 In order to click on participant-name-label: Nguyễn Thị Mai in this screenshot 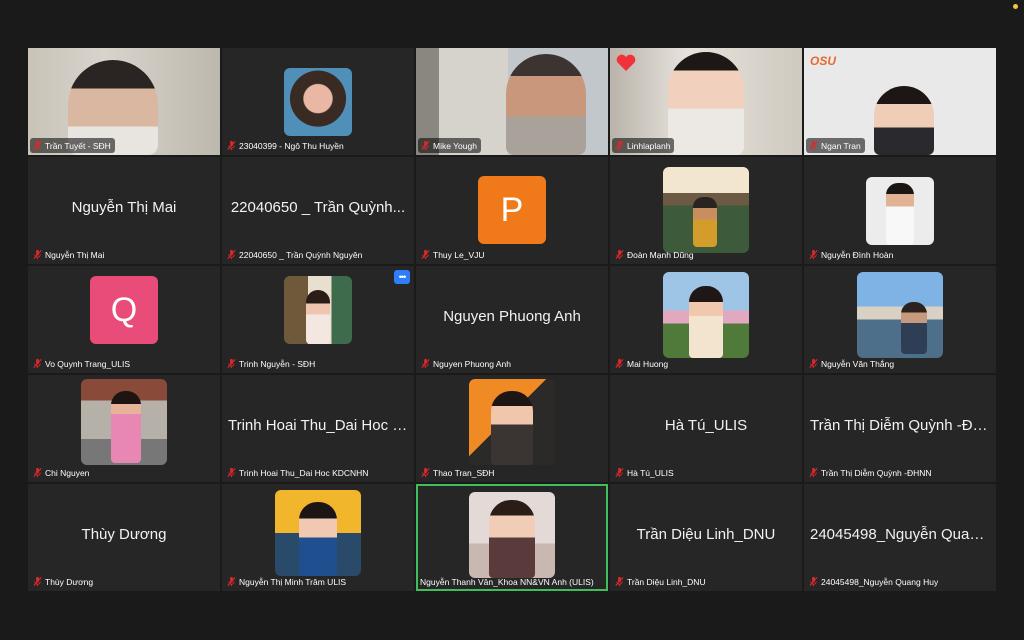, I will do `click(69, 254)`.